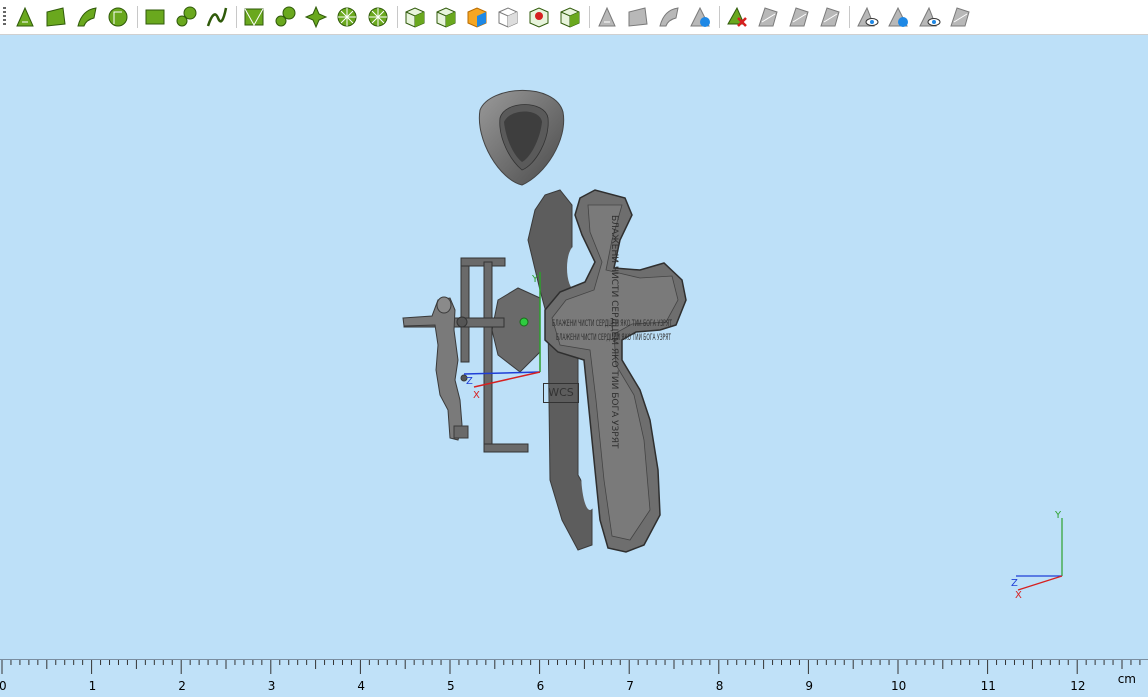 Image resolution: width=1148 pixels, height=697 pixels. I want to click on nodes-tool-button, so click(285, 17).